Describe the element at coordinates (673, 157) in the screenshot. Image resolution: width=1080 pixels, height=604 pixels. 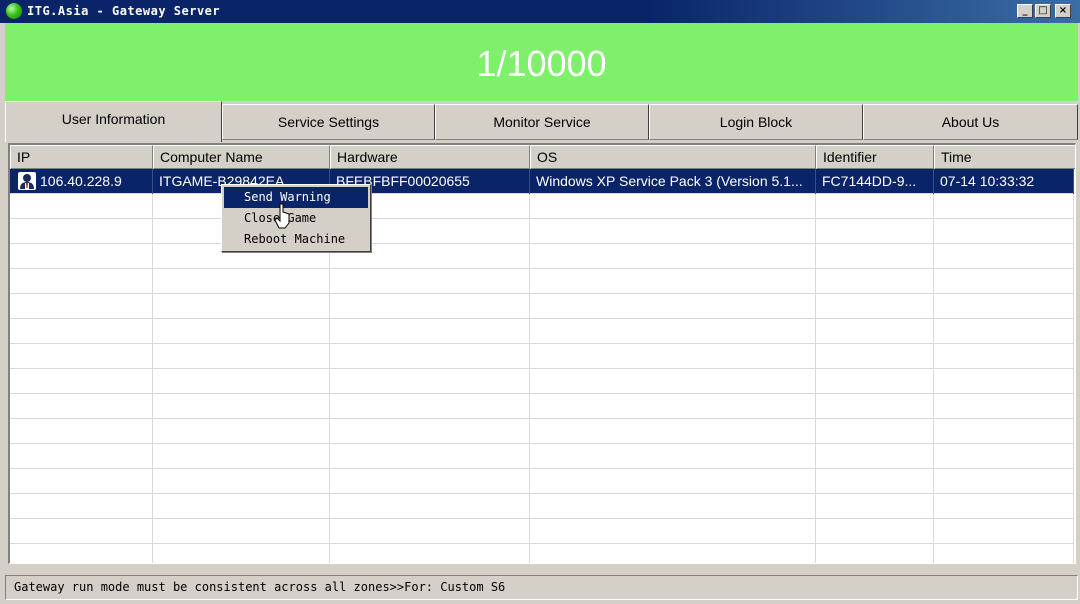
I see `column-header-os: OS` at that location.